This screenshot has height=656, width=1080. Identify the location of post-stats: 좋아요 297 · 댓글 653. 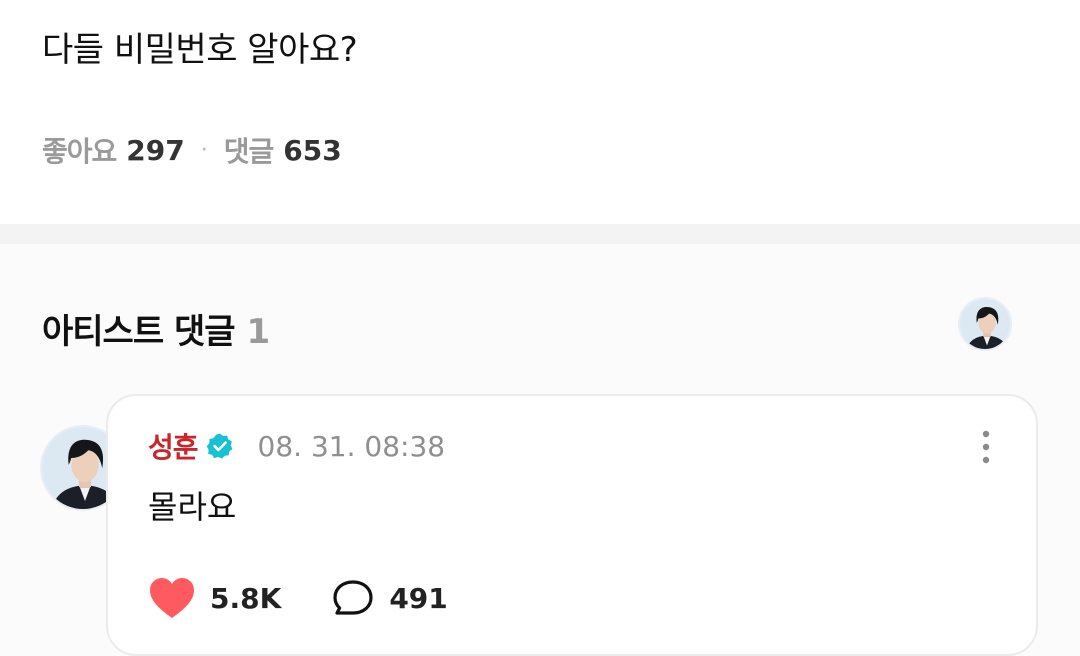
(192, 150).